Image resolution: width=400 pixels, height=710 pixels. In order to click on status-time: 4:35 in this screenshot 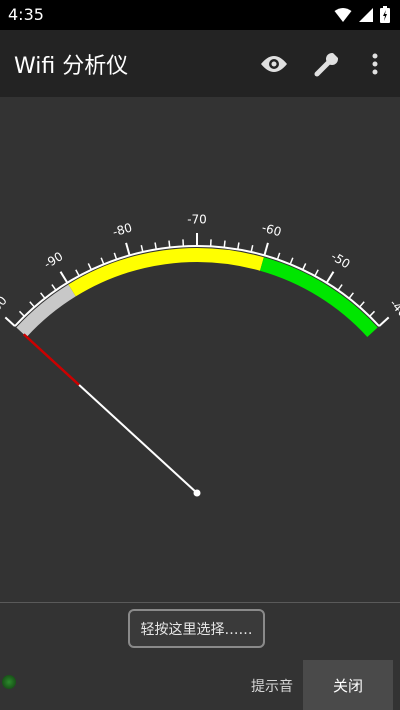, I will do `click(26, 14)`.